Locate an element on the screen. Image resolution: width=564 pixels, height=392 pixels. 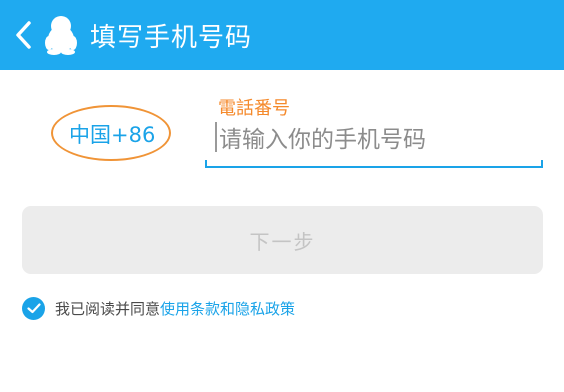
phone-number-input: 请输入你的手机号码 is located at coordinates (374, 140).